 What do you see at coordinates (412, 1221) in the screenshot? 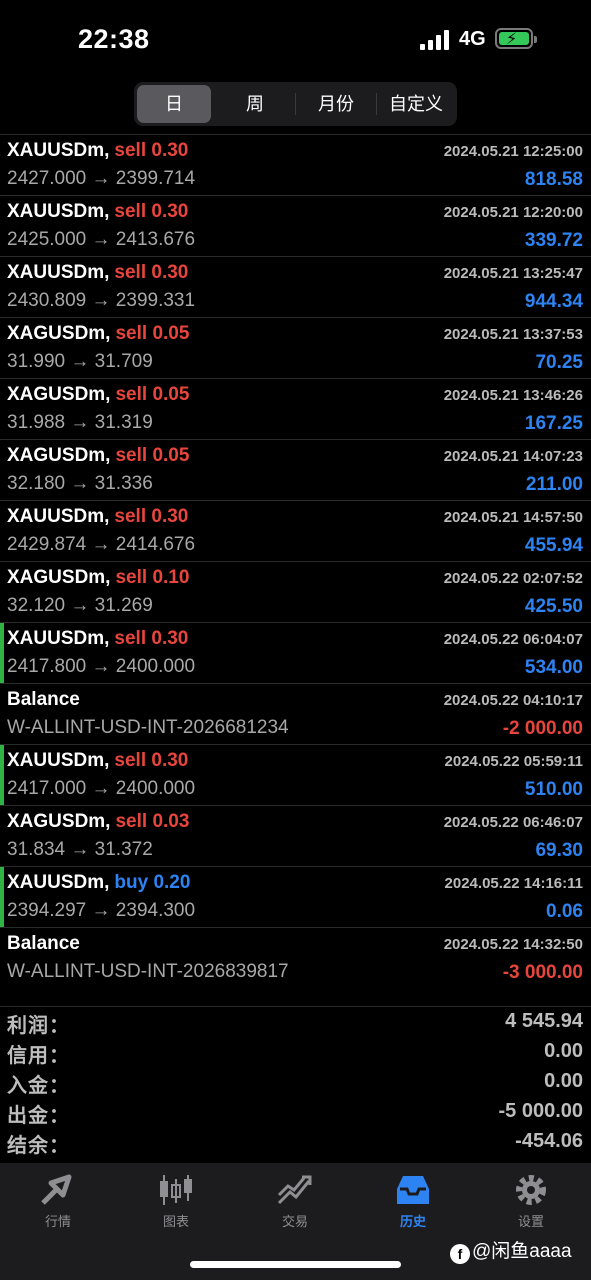
I see `tab-label: 历史` at bounding box center [412, 1221].